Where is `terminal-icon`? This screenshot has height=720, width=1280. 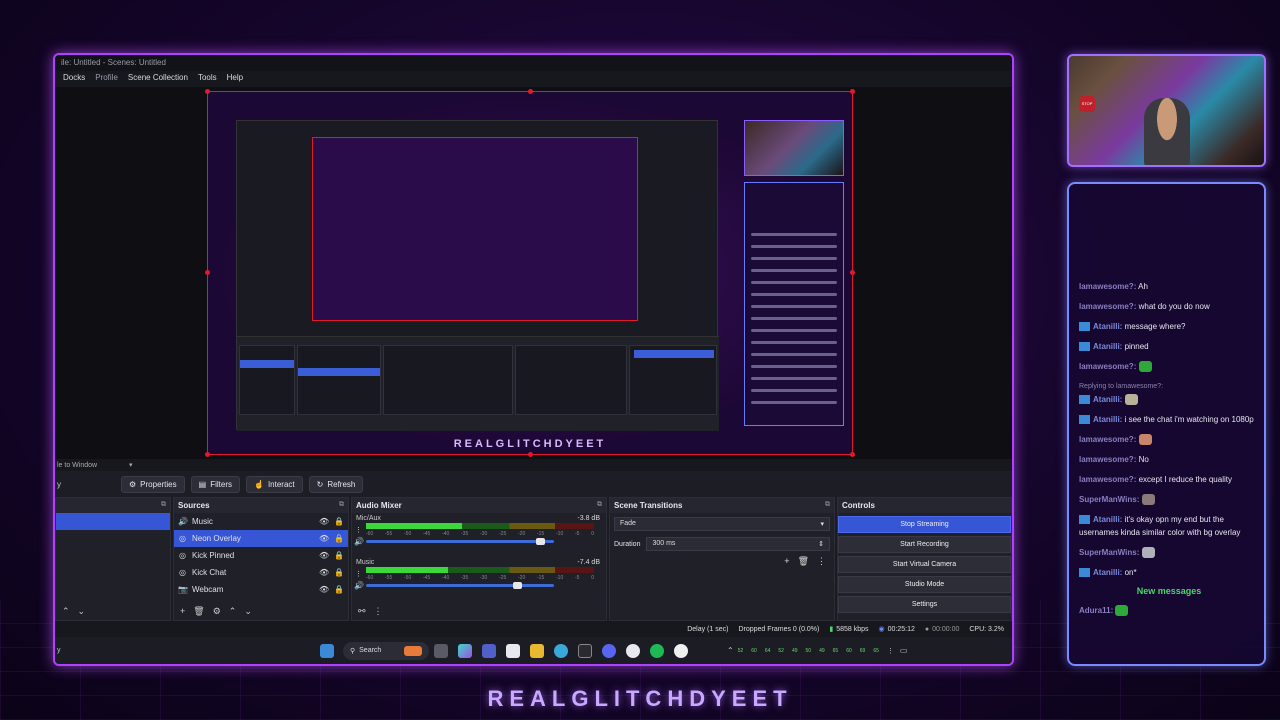 terminal-icon is located at coordinates (585, 650).